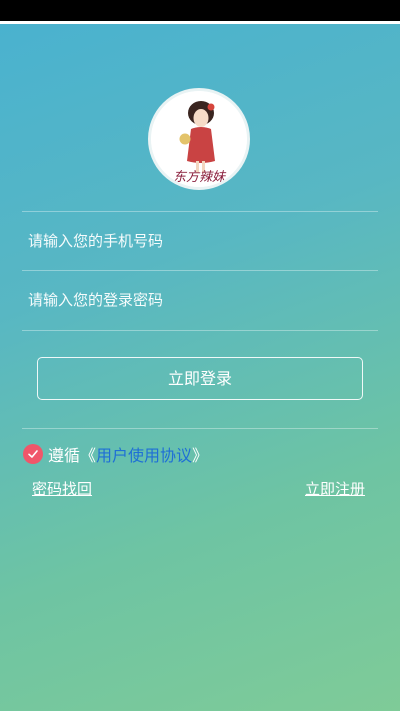  What do you see at coordinates (200, 10) in the screenshot?
I see `status-bar` at bounding box center [200, 10].